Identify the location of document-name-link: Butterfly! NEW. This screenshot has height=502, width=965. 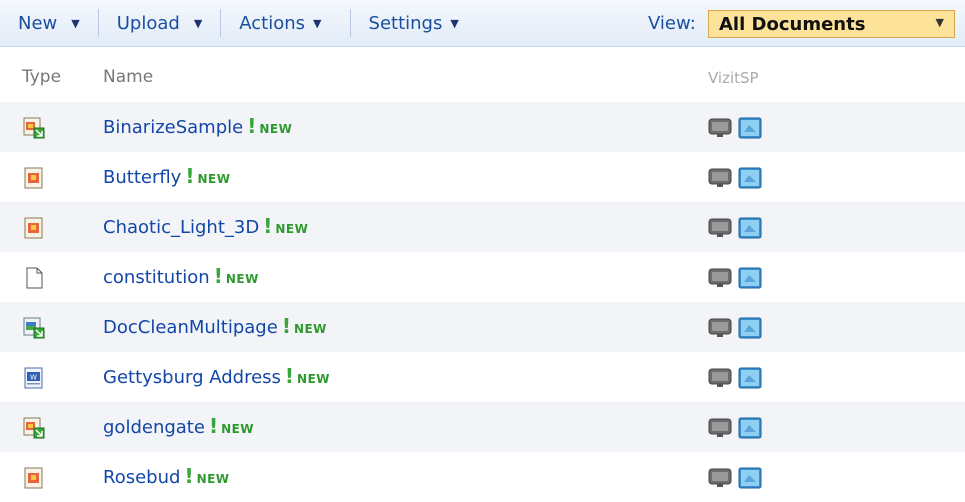
(166, 176).